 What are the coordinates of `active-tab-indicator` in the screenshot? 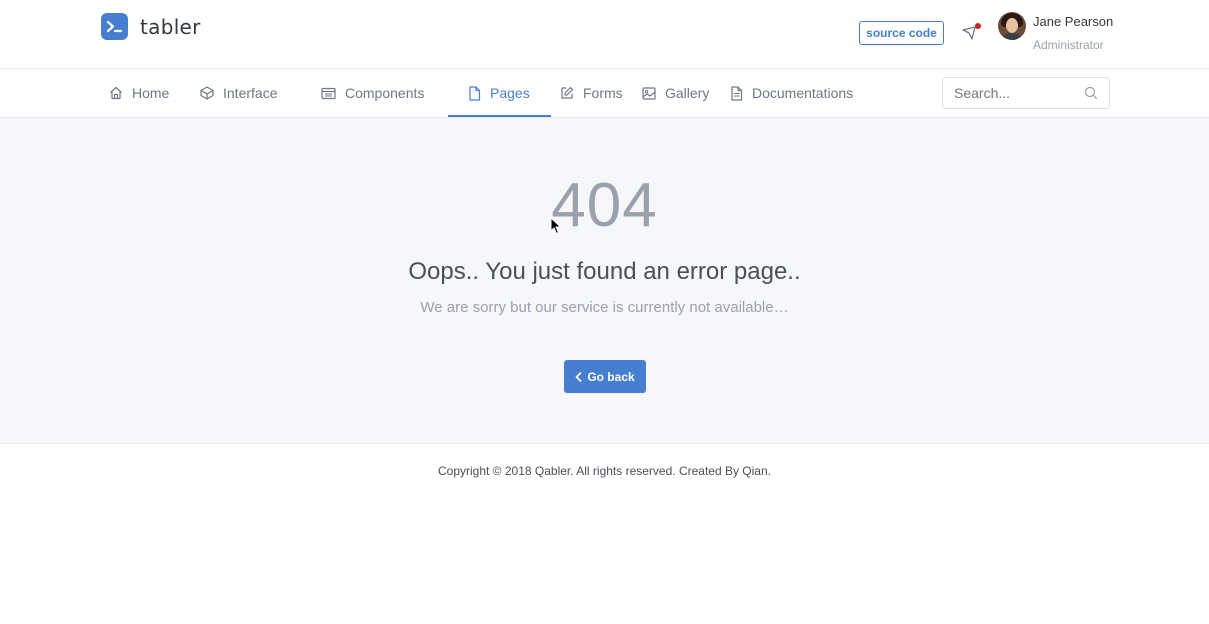 It's located at (499, 116).